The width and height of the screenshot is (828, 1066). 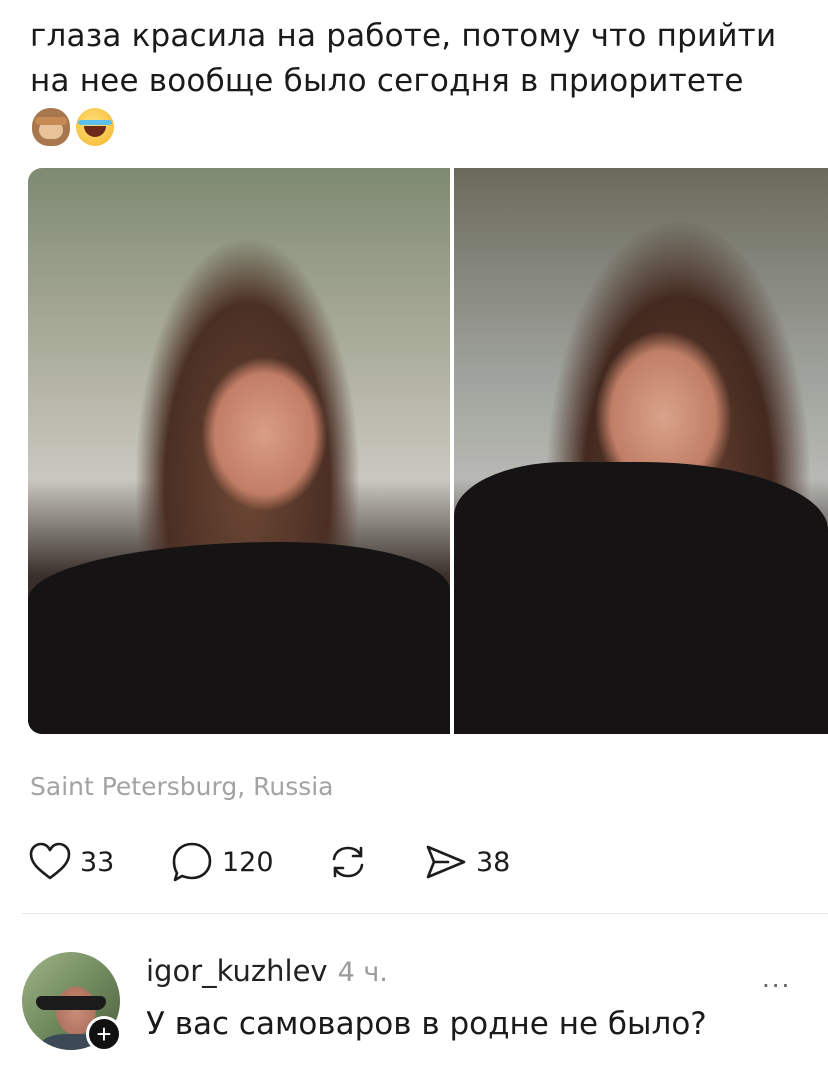 What do you see at coordinates (493, 862) in the screenshot?
I see `share-count: 38` at bounding box center [493, 862].